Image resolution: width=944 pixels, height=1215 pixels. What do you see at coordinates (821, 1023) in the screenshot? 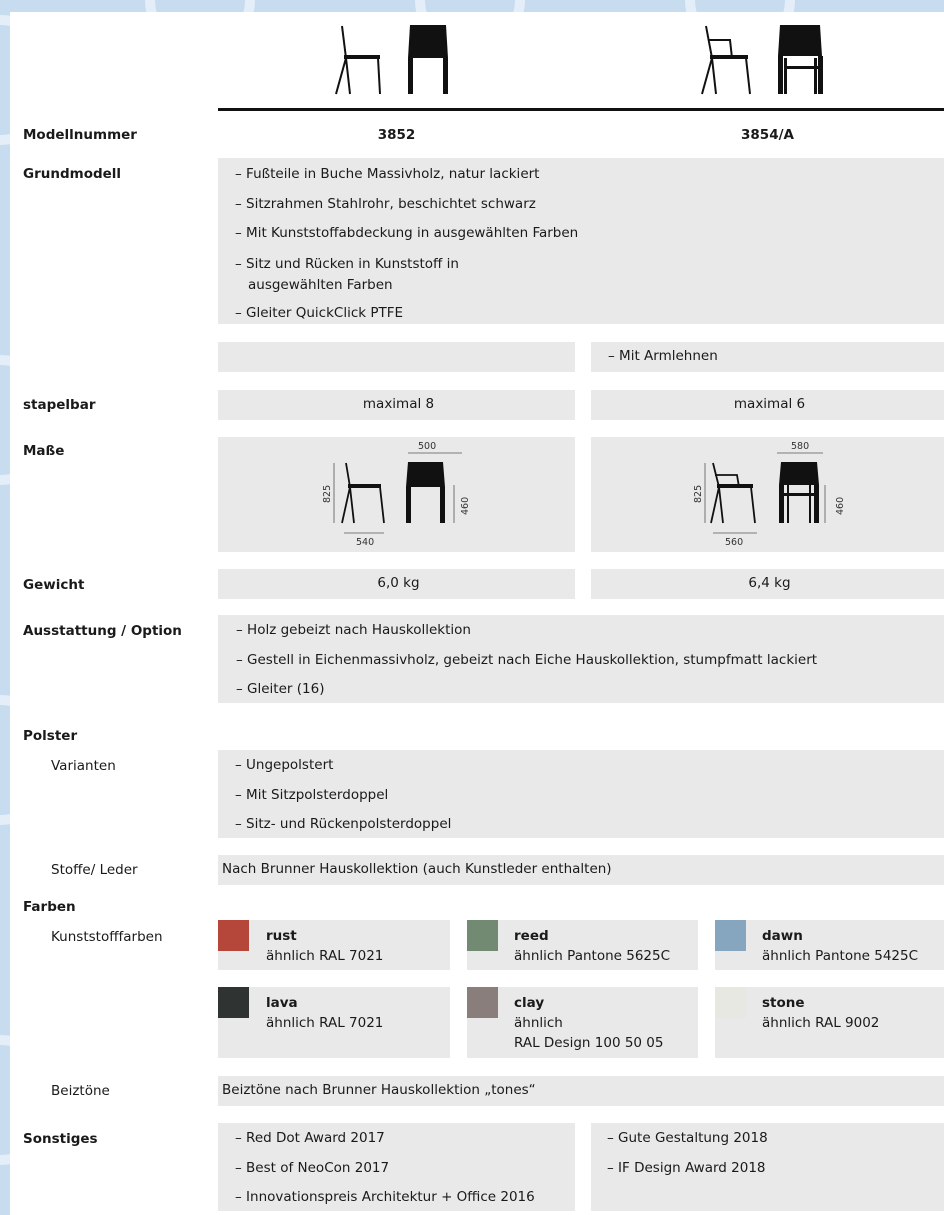
I see `color-desc: ähnlich RAL 9002` at bounding box center [821, 1023].